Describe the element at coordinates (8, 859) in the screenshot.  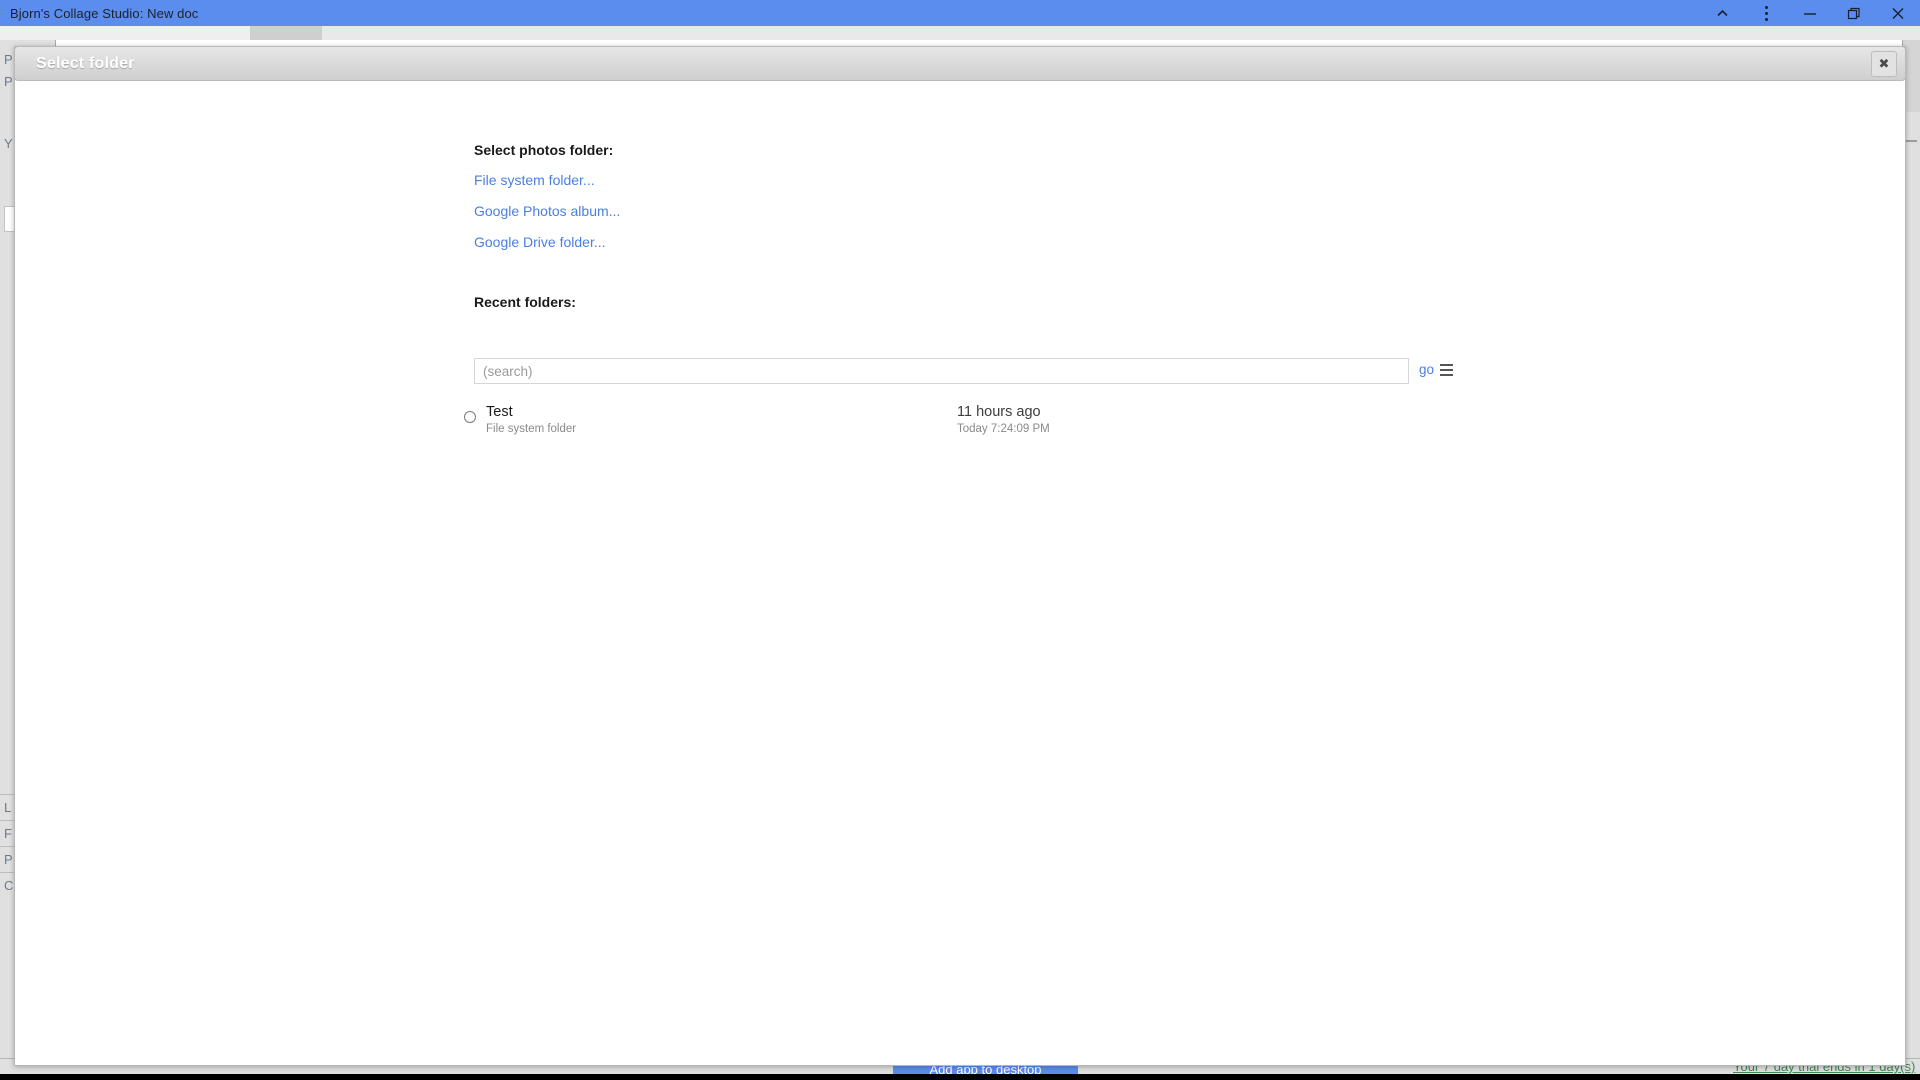
I see `background-label-5: P` at that location.